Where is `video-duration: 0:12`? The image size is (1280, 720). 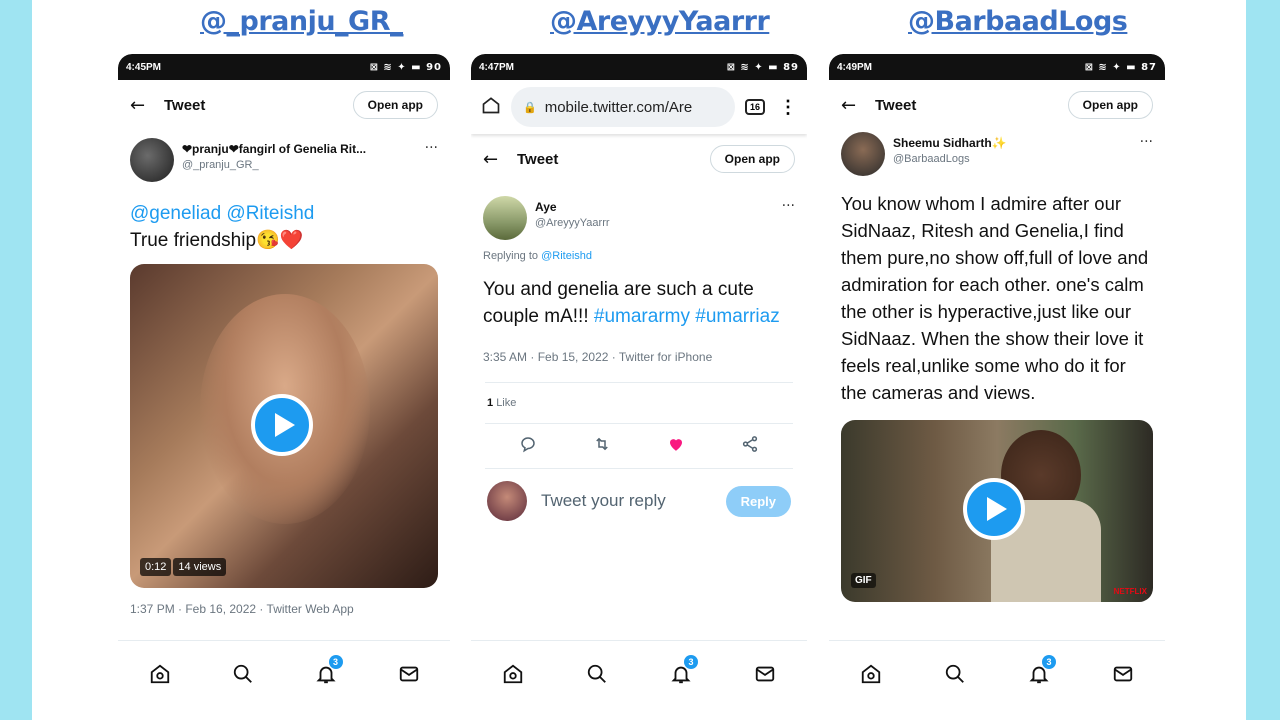 video-duration: 0:12 is located at coordinates (156, 567).